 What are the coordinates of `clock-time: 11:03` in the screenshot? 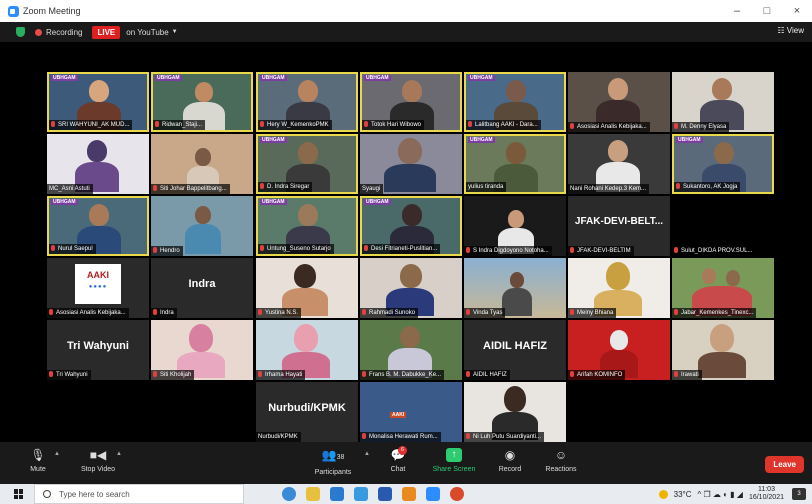 It's located at (766, 489).